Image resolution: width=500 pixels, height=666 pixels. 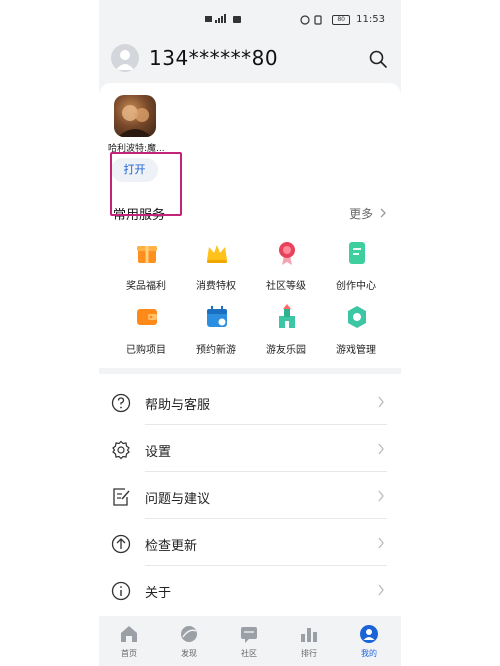 What do you see at coordinates (121, 591) in the screenshot?
I see `info-icon` at bounding box center [121, 591].